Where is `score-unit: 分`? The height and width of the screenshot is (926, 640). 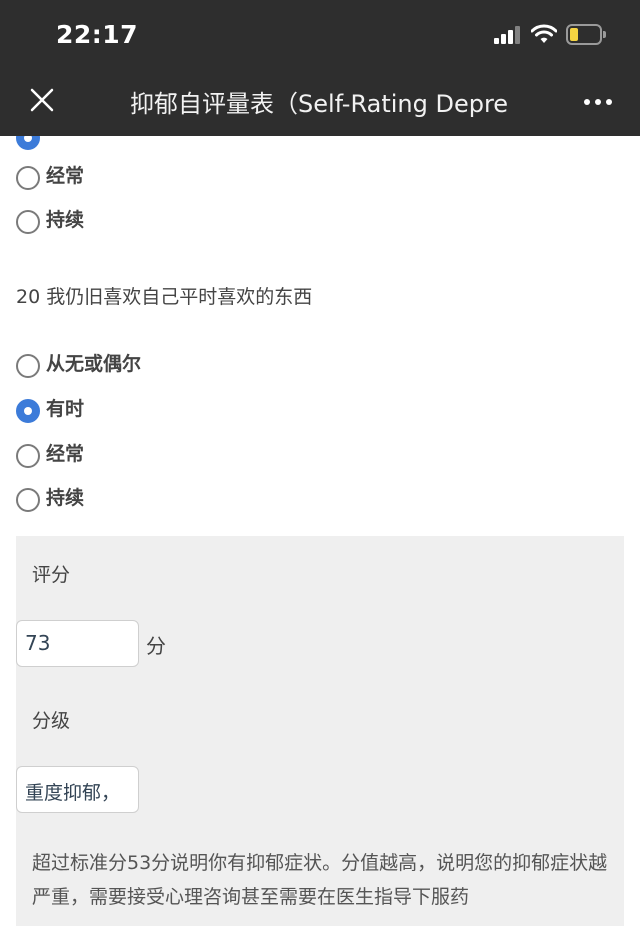 score-unit: 分 is located at coordinates (156, 646).